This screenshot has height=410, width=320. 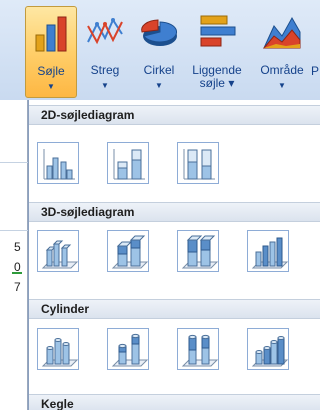 I want to click on clustered-column-2d-option, so click(x=58, y=163).